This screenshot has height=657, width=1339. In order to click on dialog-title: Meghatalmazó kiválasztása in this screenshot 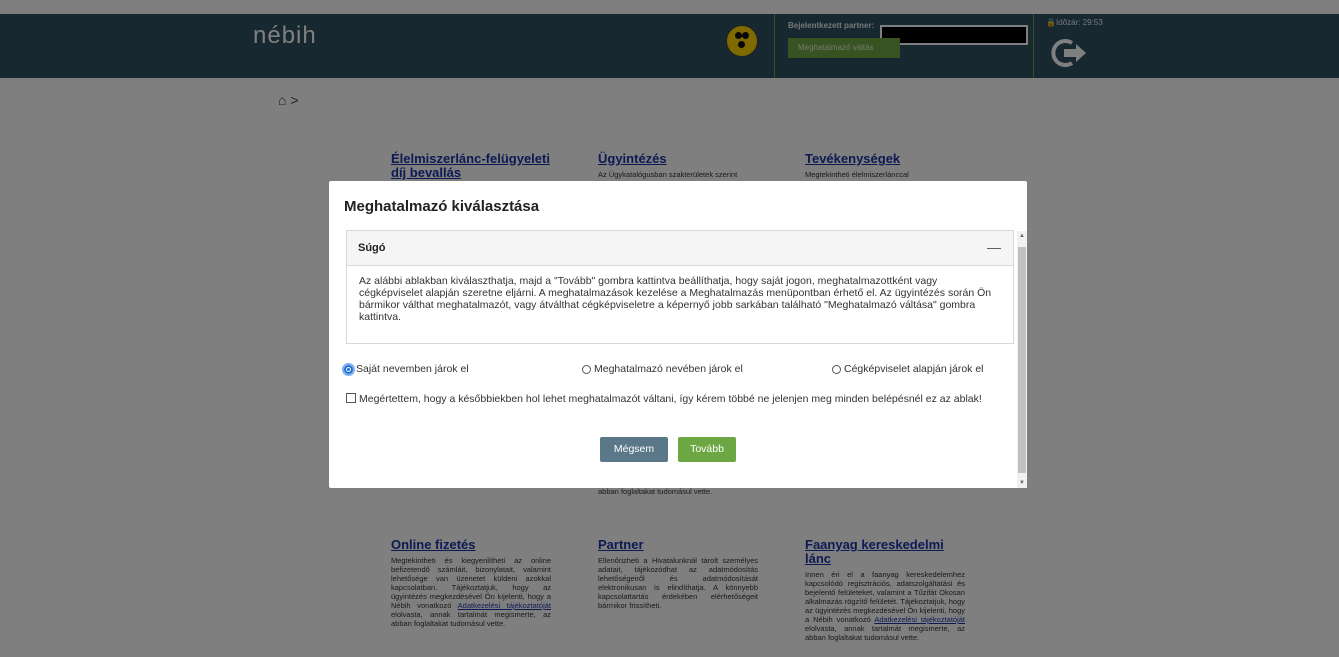, I will do `click(442, 206)`.